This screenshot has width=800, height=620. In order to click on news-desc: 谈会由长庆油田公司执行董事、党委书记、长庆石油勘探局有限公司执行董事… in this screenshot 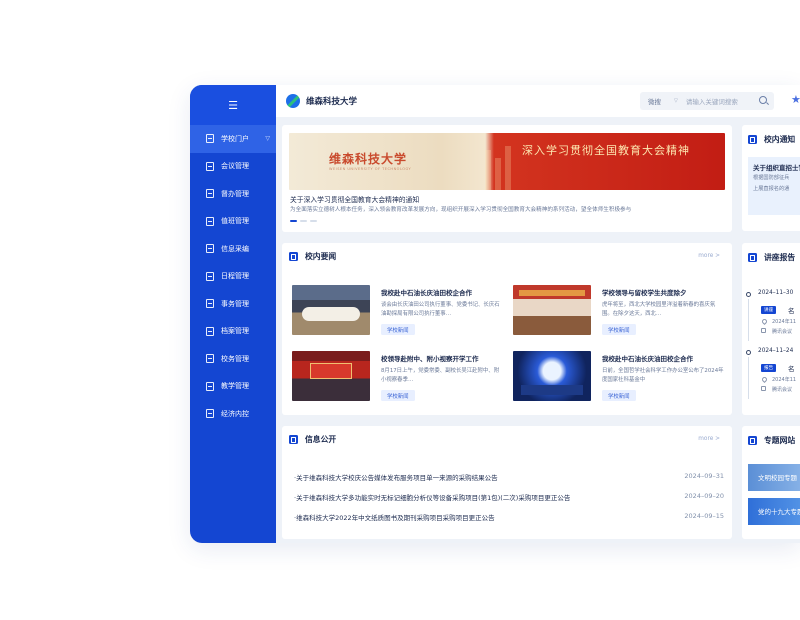, I will do `click(440, 309)`.